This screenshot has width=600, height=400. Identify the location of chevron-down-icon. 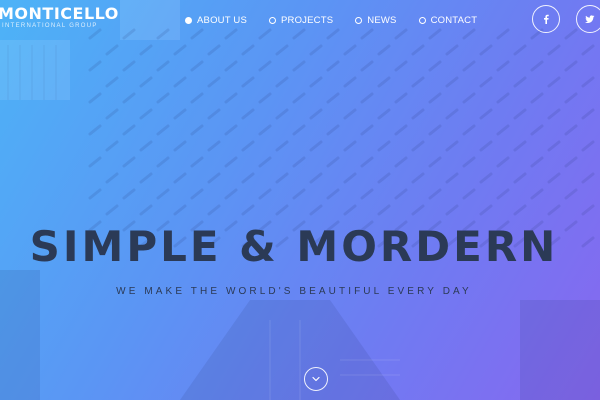
(316, 379).